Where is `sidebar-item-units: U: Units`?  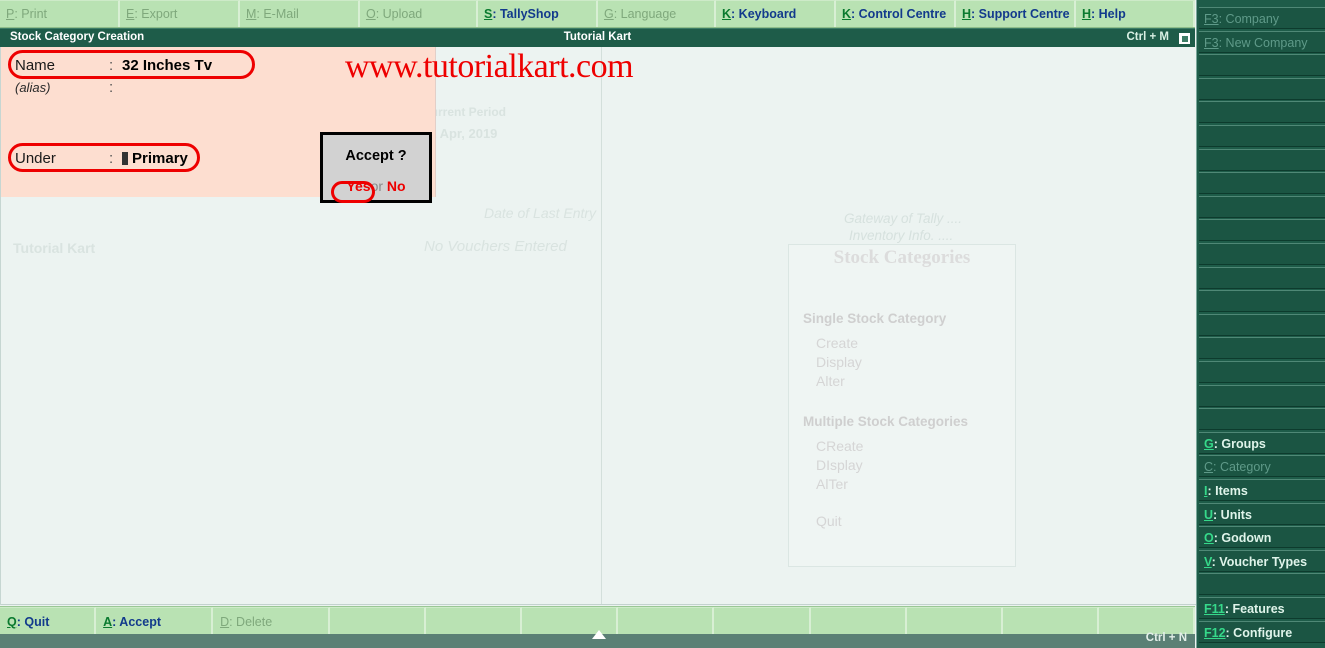
sidebar-item-units: U: Units is located at coordinates (1262, 513).